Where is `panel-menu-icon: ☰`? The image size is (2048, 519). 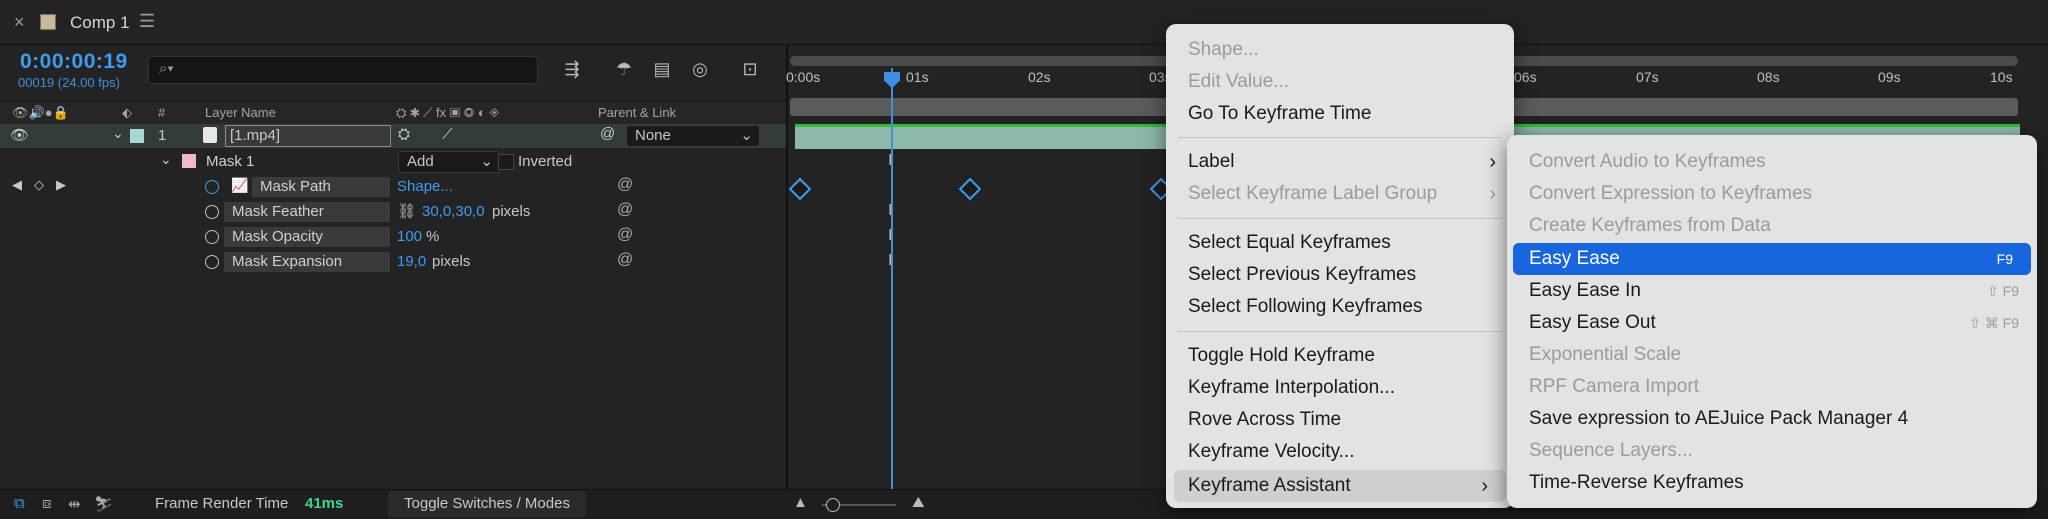
panel-menu-icon: ☰ is located at coordinates (147, 21).